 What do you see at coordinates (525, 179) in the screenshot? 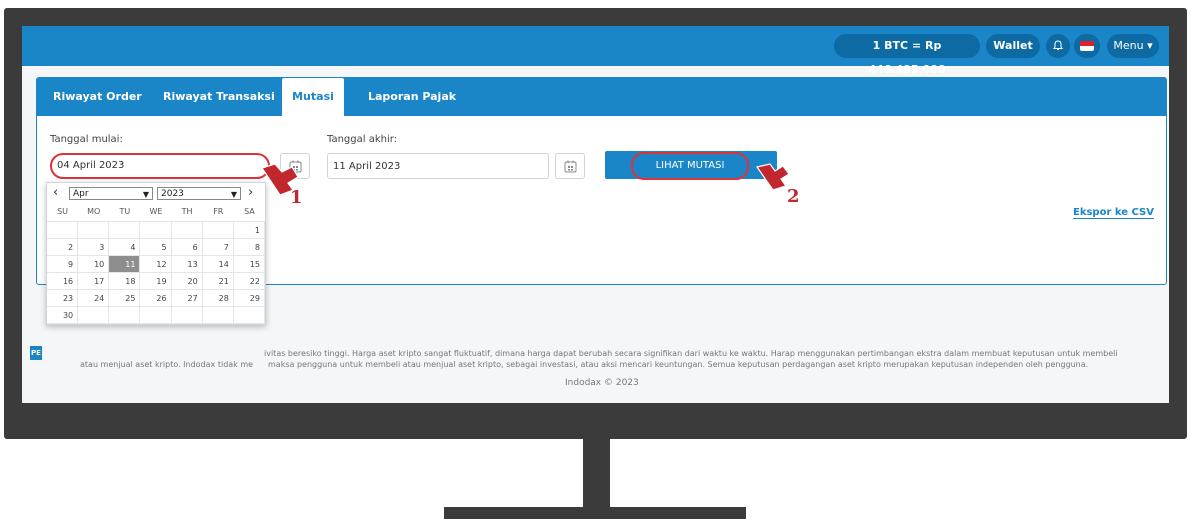
I see `annotation-layer` at bounding box center [525, 179].